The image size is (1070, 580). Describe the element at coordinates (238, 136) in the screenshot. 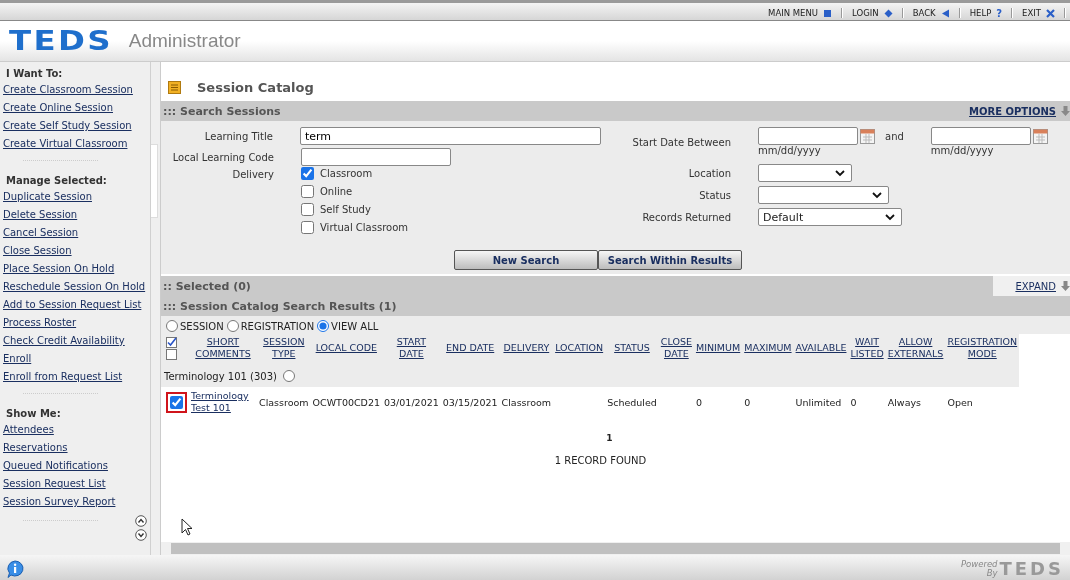

I see `field-label: Learning Title` at that location.